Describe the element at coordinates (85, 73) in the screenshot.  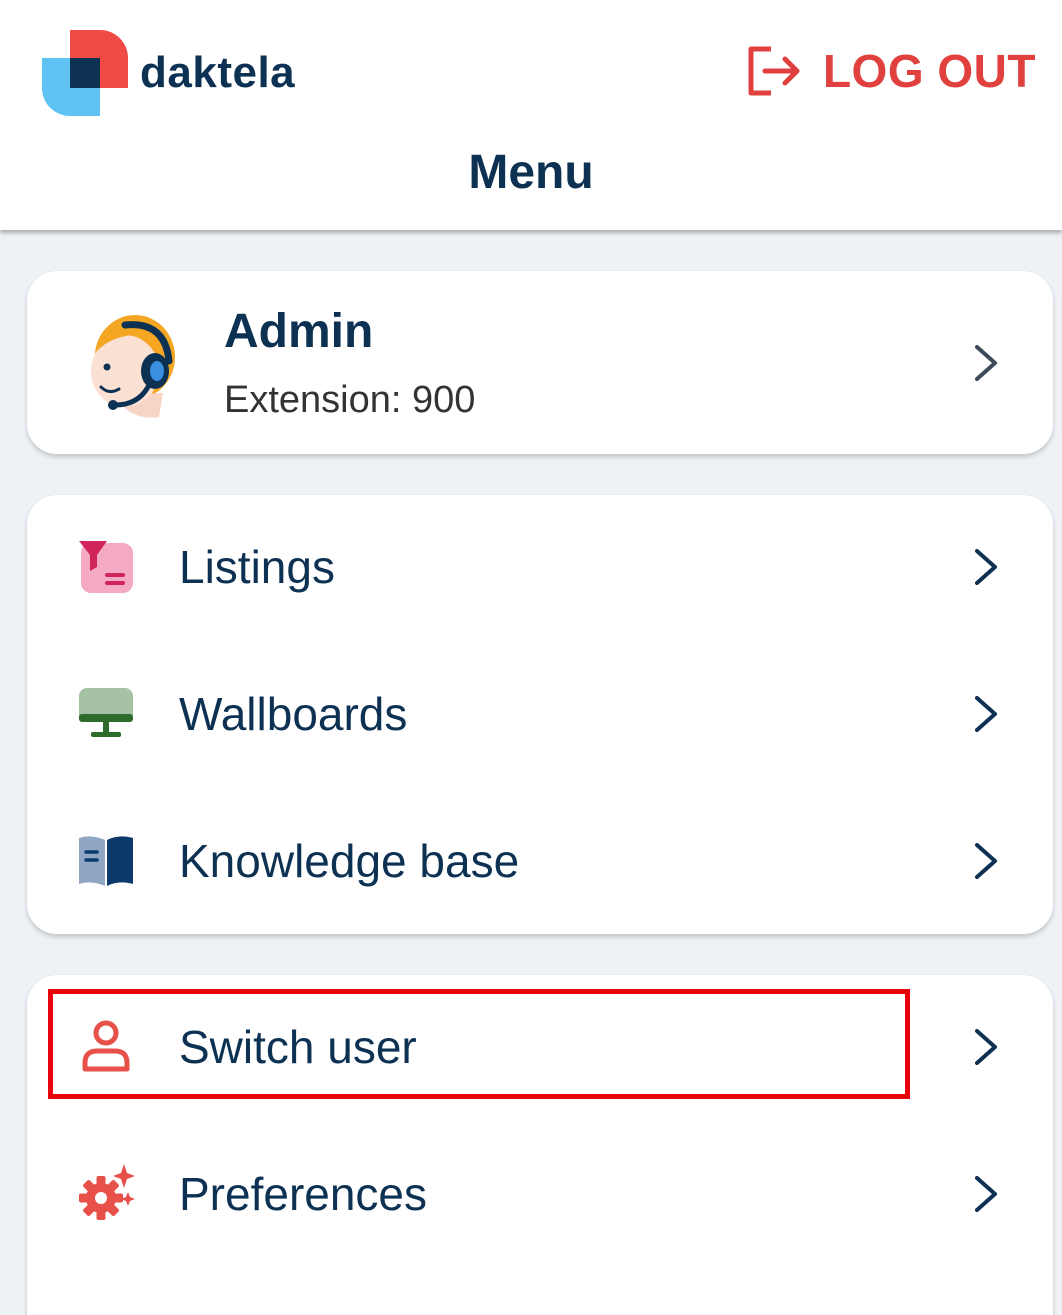
I see `daktela-logo` at that location.